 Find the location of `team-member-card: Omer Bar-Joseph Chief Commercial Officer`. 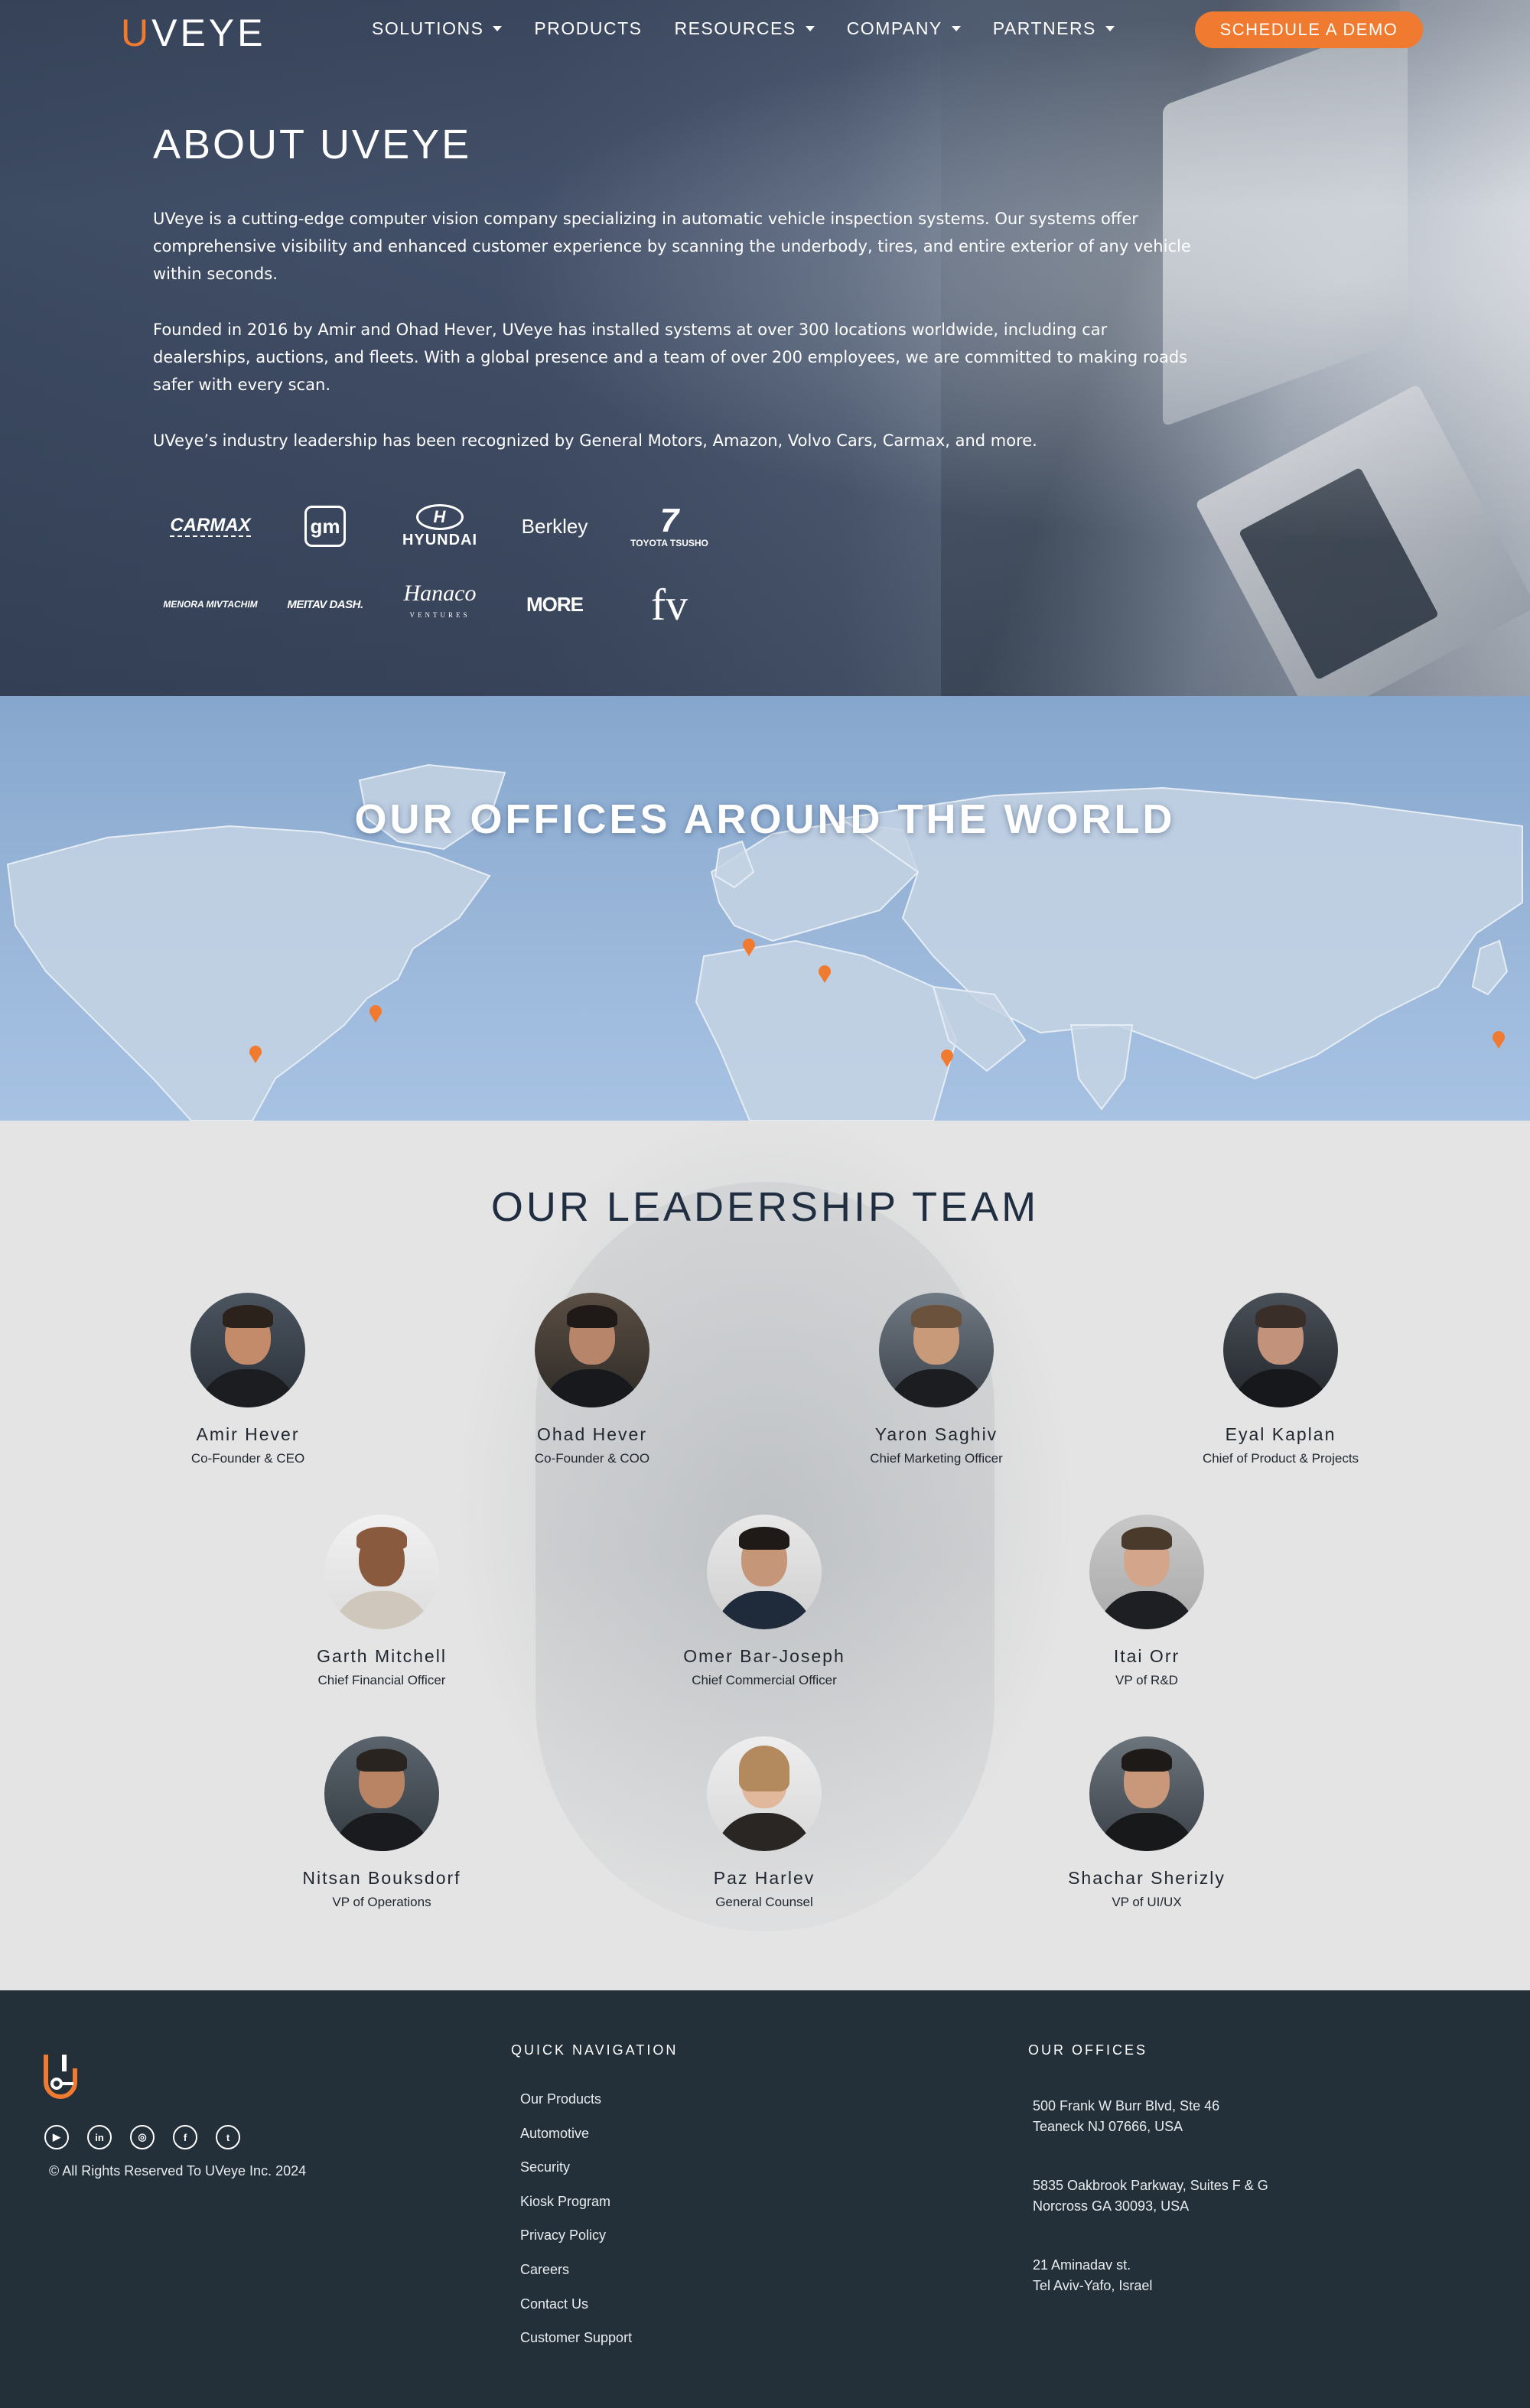

team-member-card: Omer Bar-Joseph Chief Commercial Officer is located at coordinates (764, 1601).